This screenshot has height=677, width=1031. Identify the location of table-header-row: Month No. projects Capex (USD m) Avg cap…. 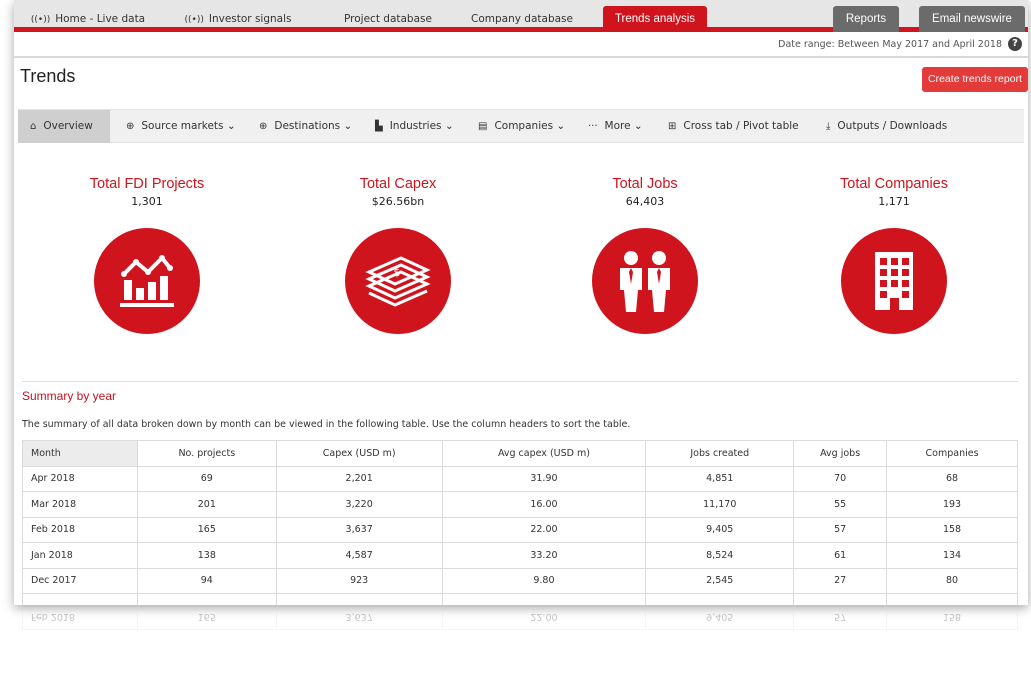
(520, 453).